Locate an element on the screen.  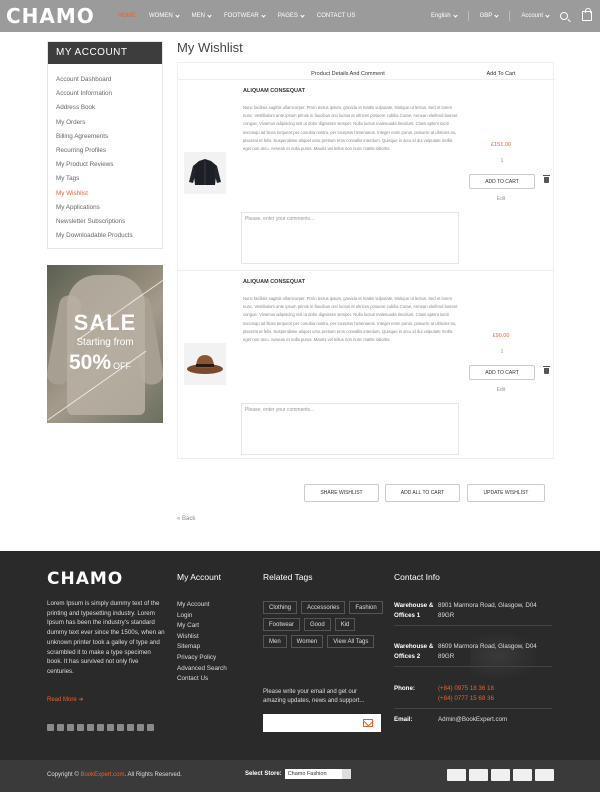
newsletter-email-input is located at coordinates (322, 723).